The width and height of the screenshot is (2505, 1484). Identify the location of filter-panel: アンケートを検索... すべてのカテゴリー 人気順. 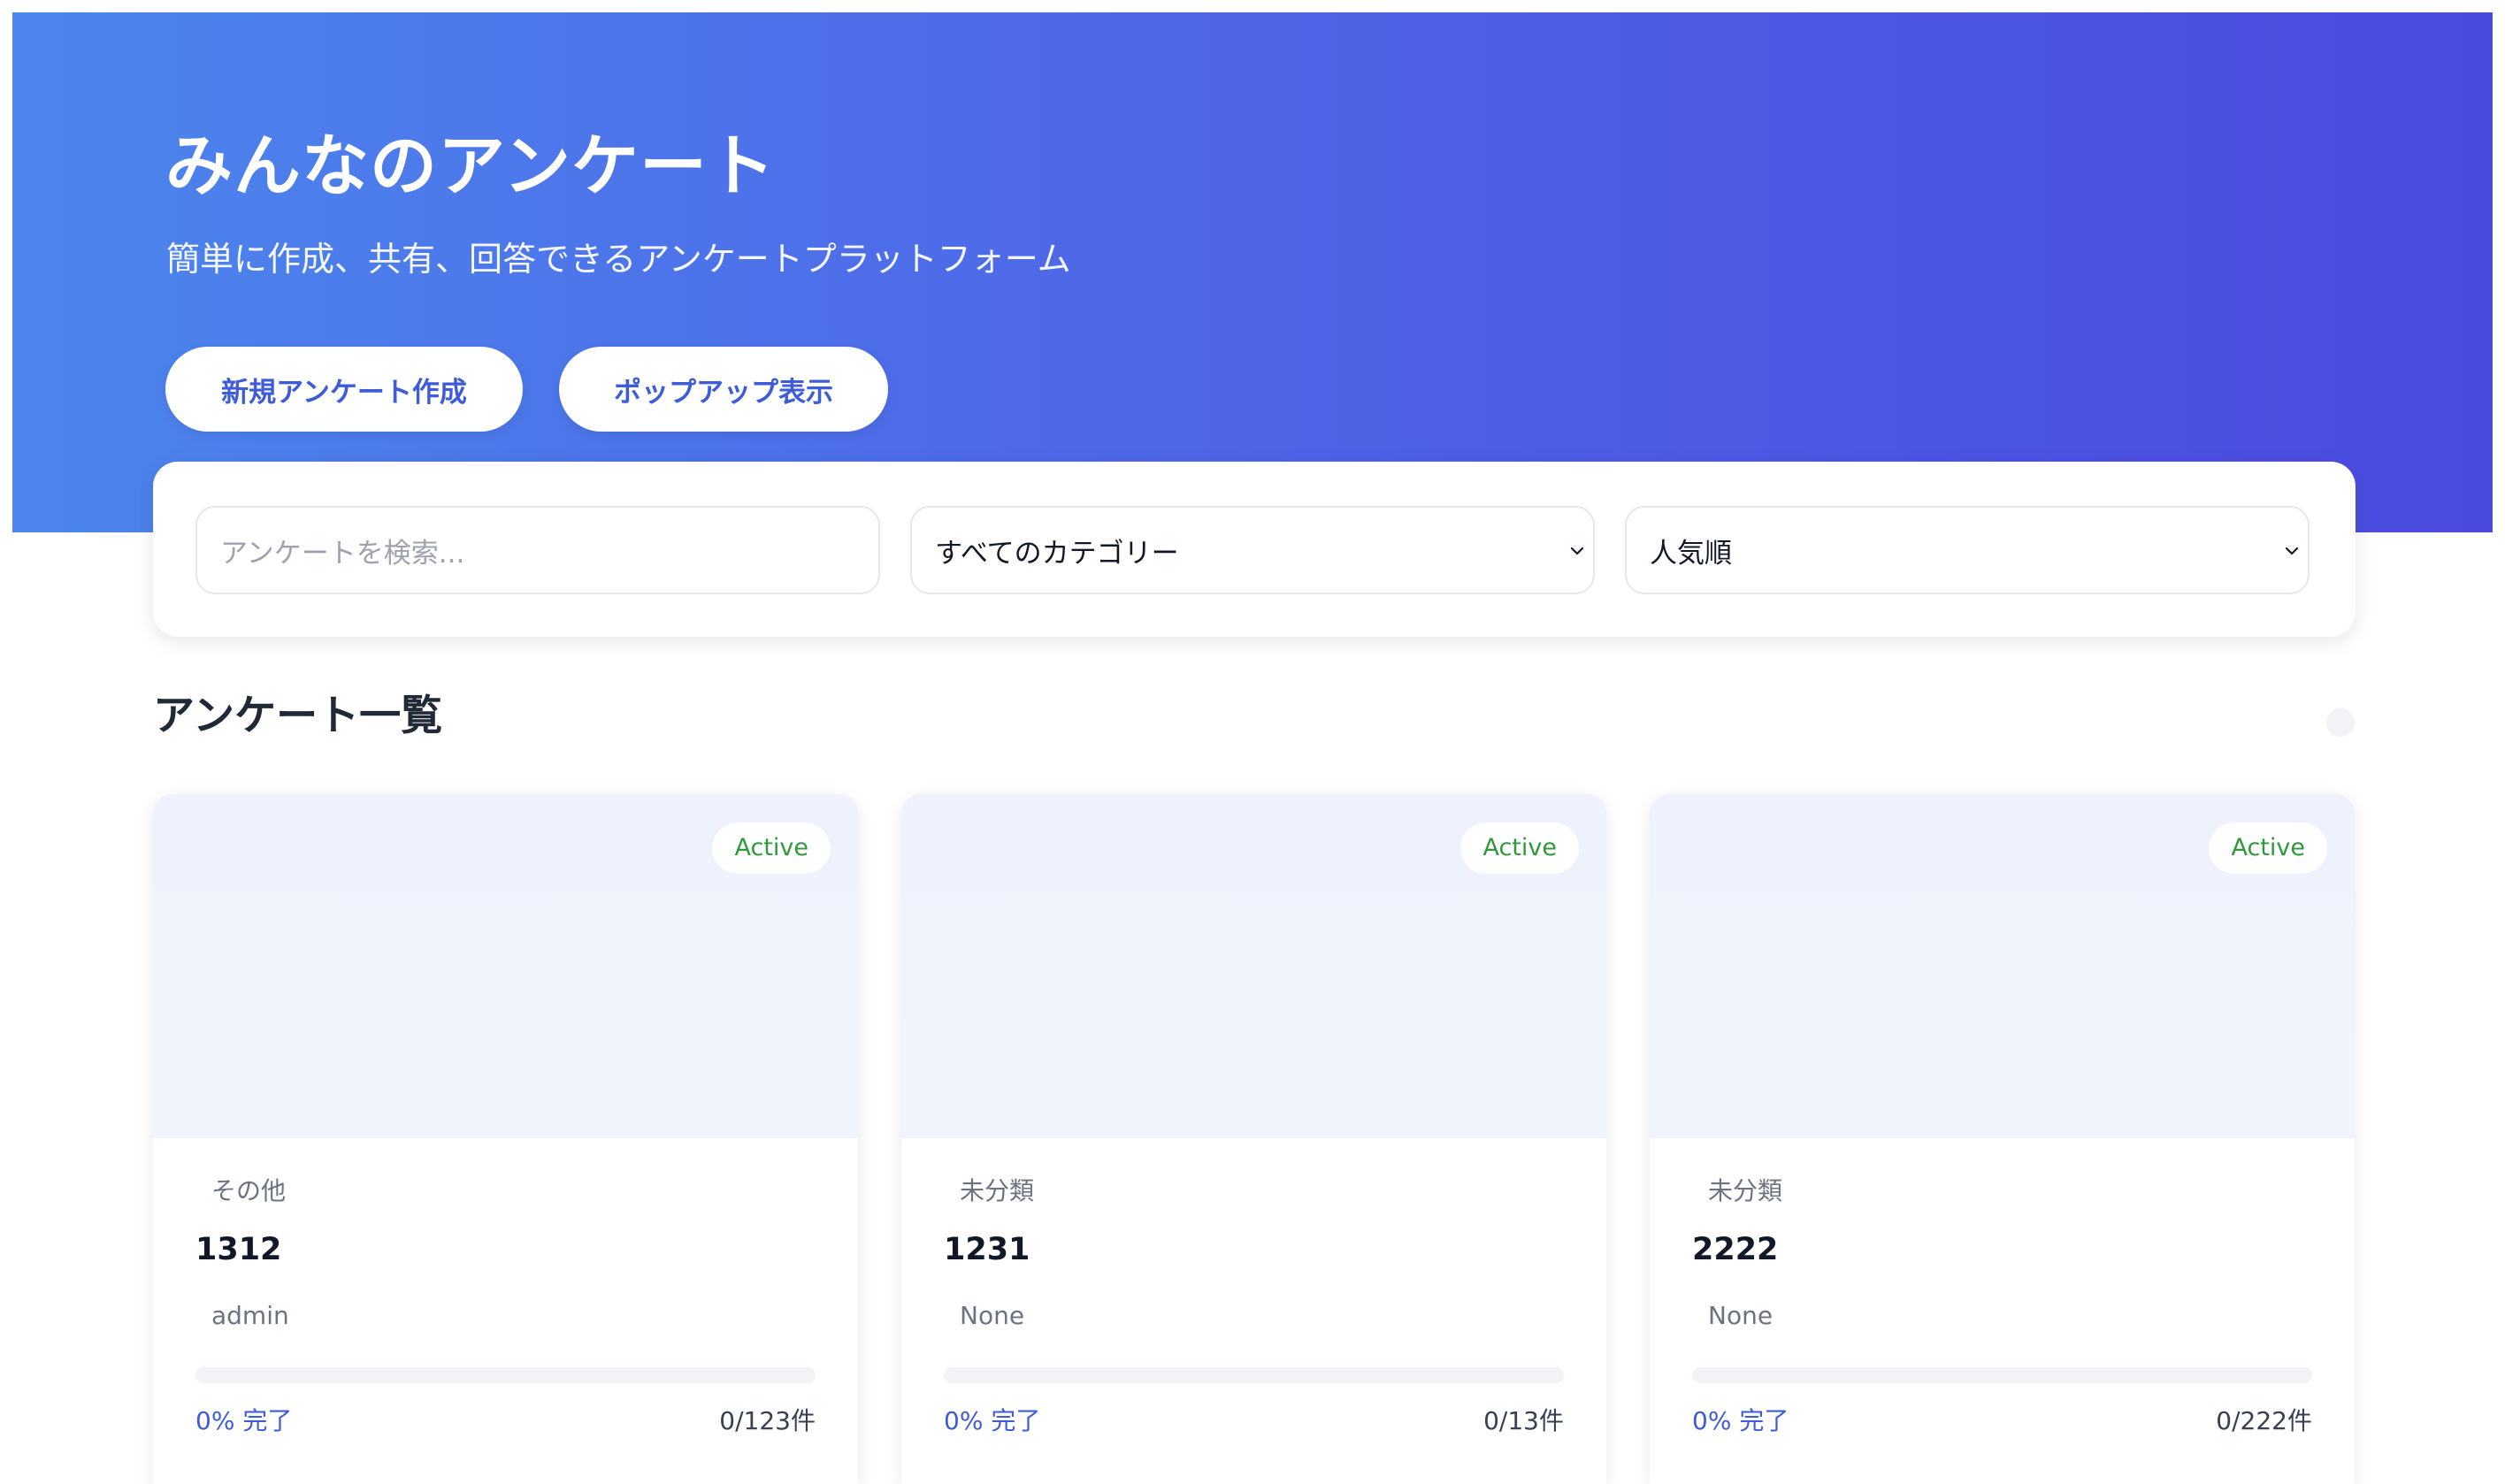
(1254, 549).